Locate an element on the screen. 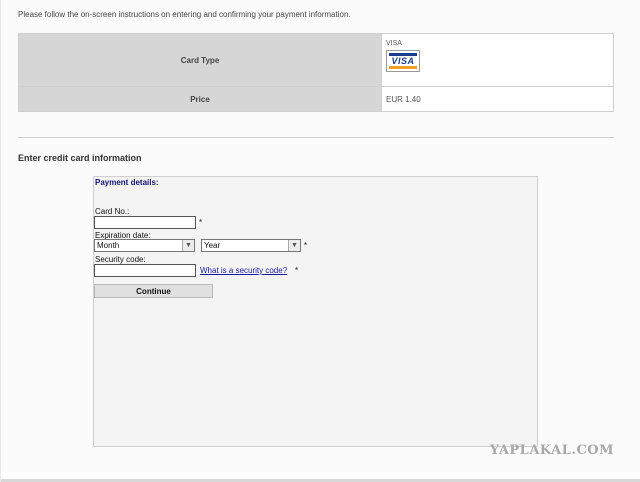 Image resolution: width=640 pixels, height=482 pixels. price-value: EUR 1.40 is located at coordinates (497, 99).